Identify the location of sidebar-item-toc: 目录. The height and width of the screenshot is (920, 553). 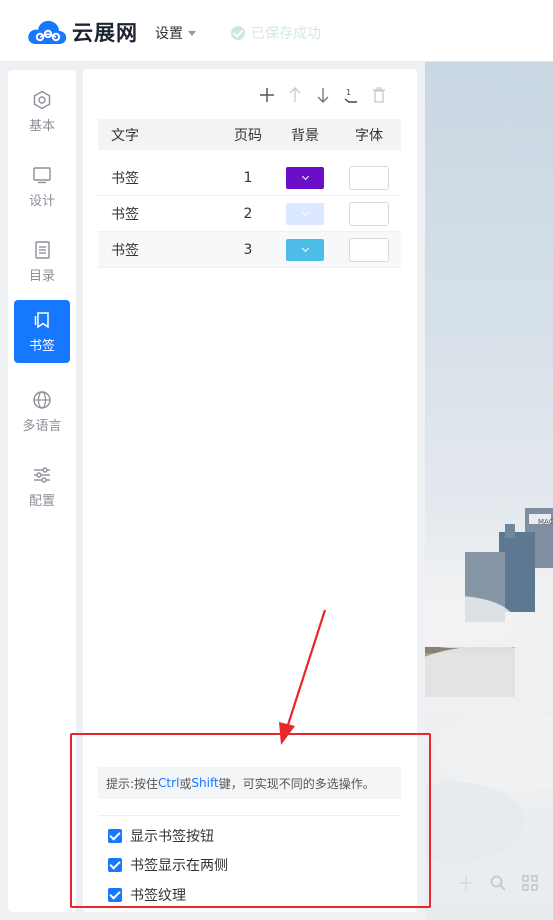
(42, 261).